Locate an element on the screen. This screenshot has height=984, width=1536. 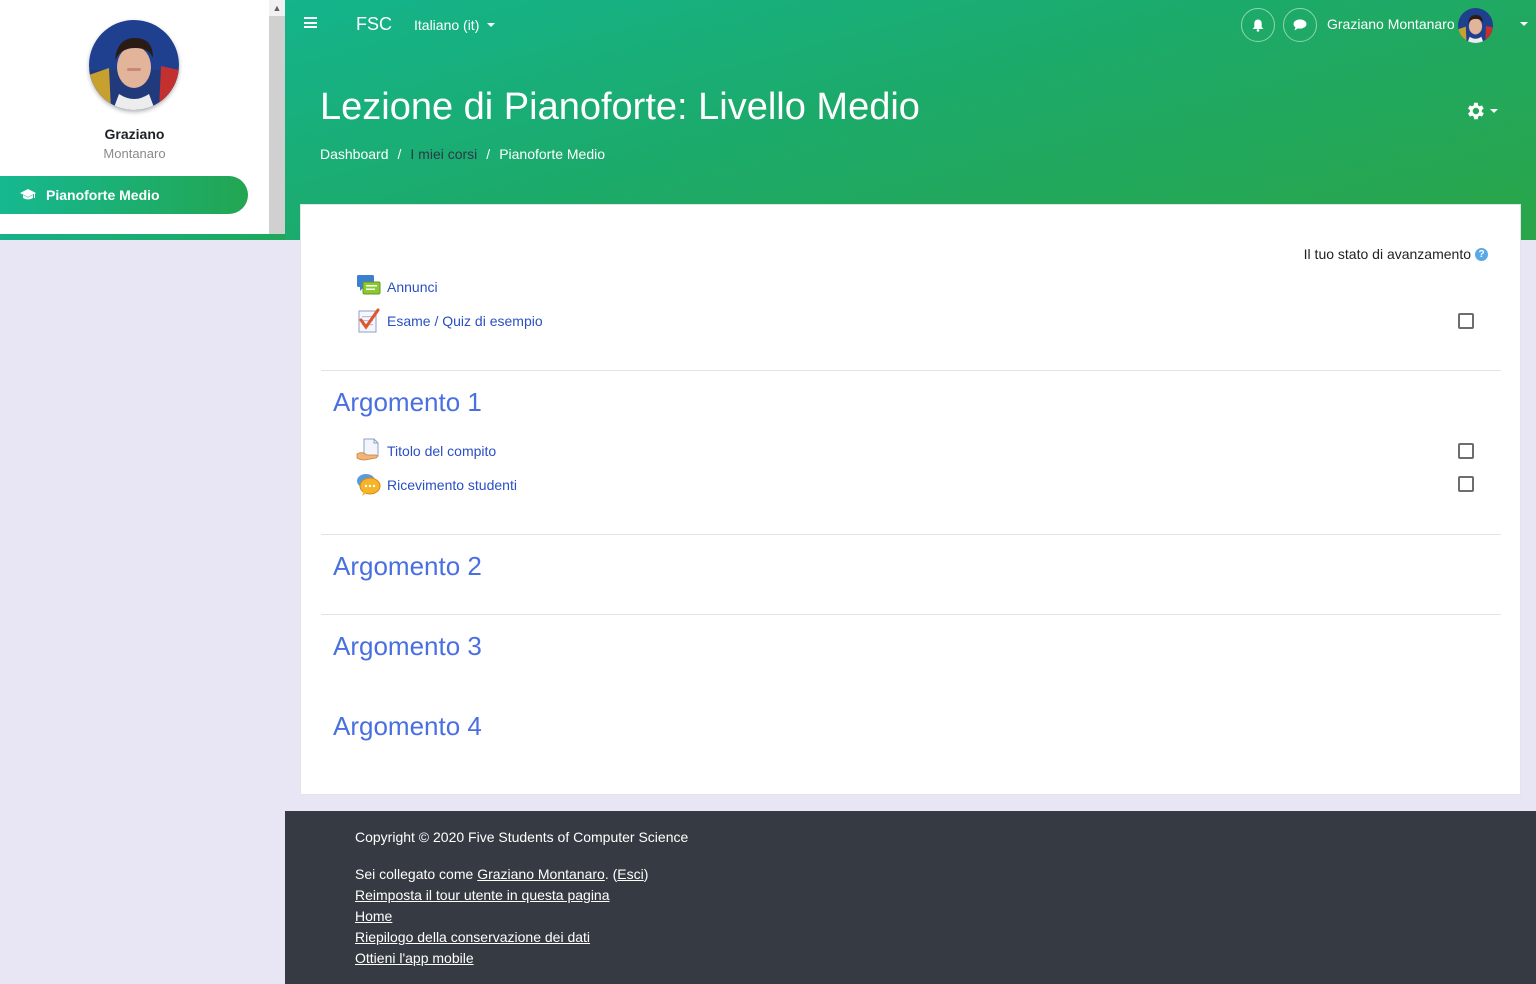
hamburger-menu-icon is located at coordinates (310, 22).